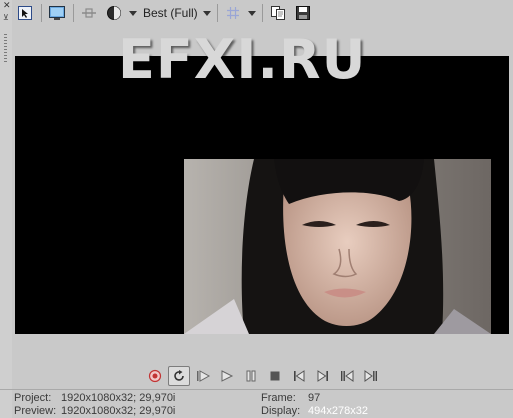 This screenshot has width=513, height=418. I want to click on project-value: 1920x1080x32; 29,970i, so click(118, 398).